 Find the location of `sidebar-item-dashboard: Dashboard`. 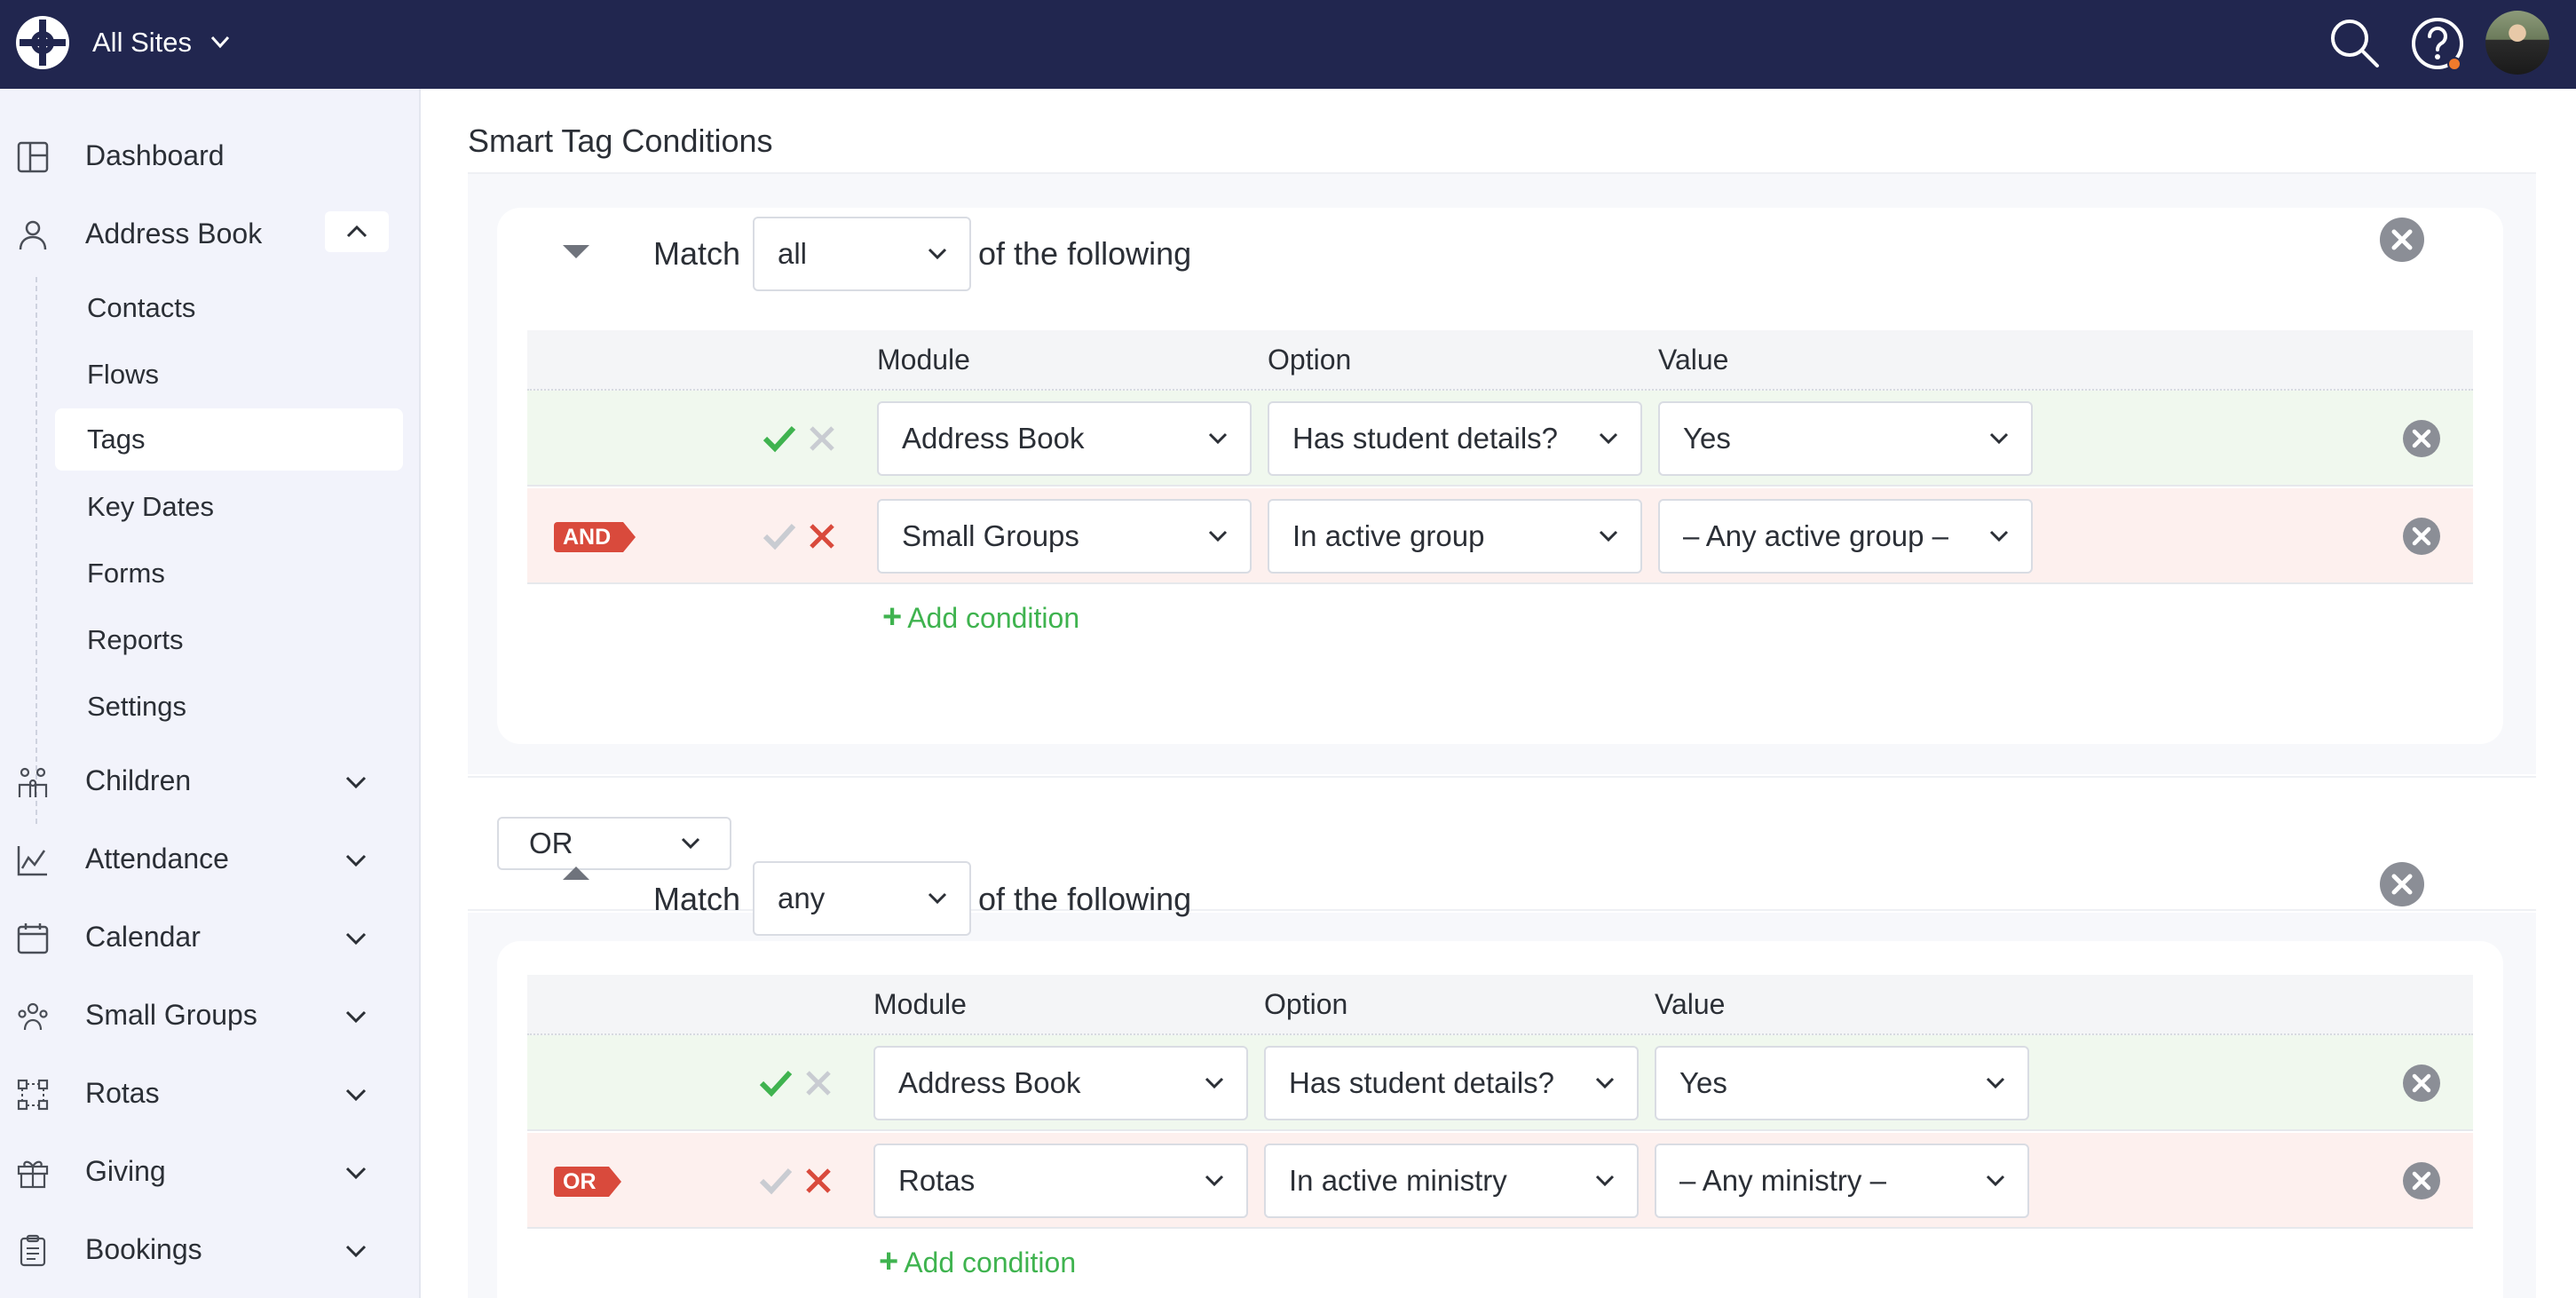

sidebar-item-dashboard: Dashboard is located at coordinates (209, 155).